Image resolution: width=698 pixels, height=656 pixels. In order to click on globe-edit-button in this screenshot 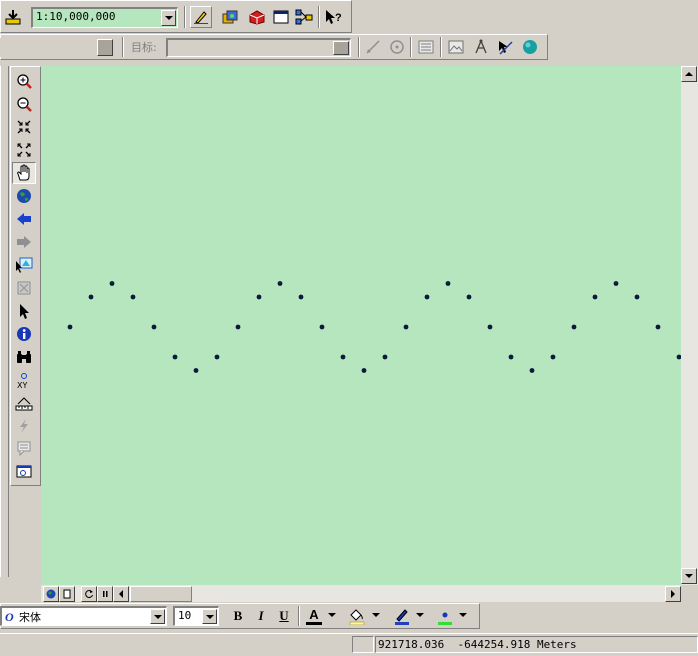, I will do `click(530, 47)`.